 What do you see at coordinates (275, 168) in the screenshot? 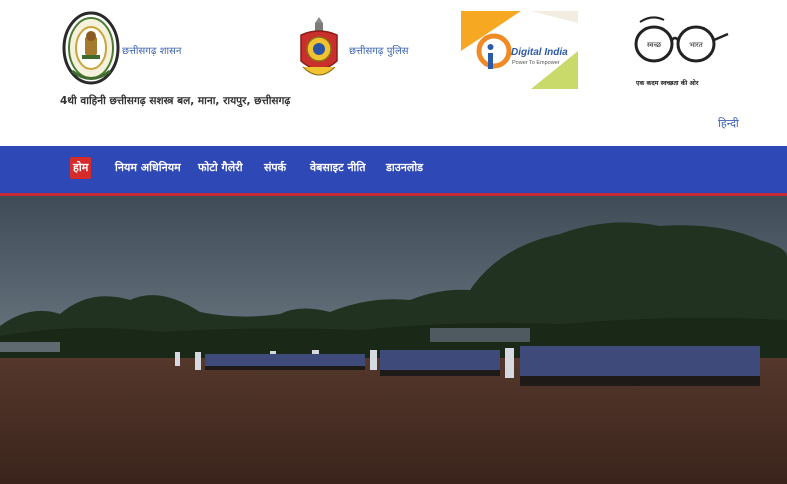
I see `nav-contact: संपर्क` at bounding box center [275, 168].